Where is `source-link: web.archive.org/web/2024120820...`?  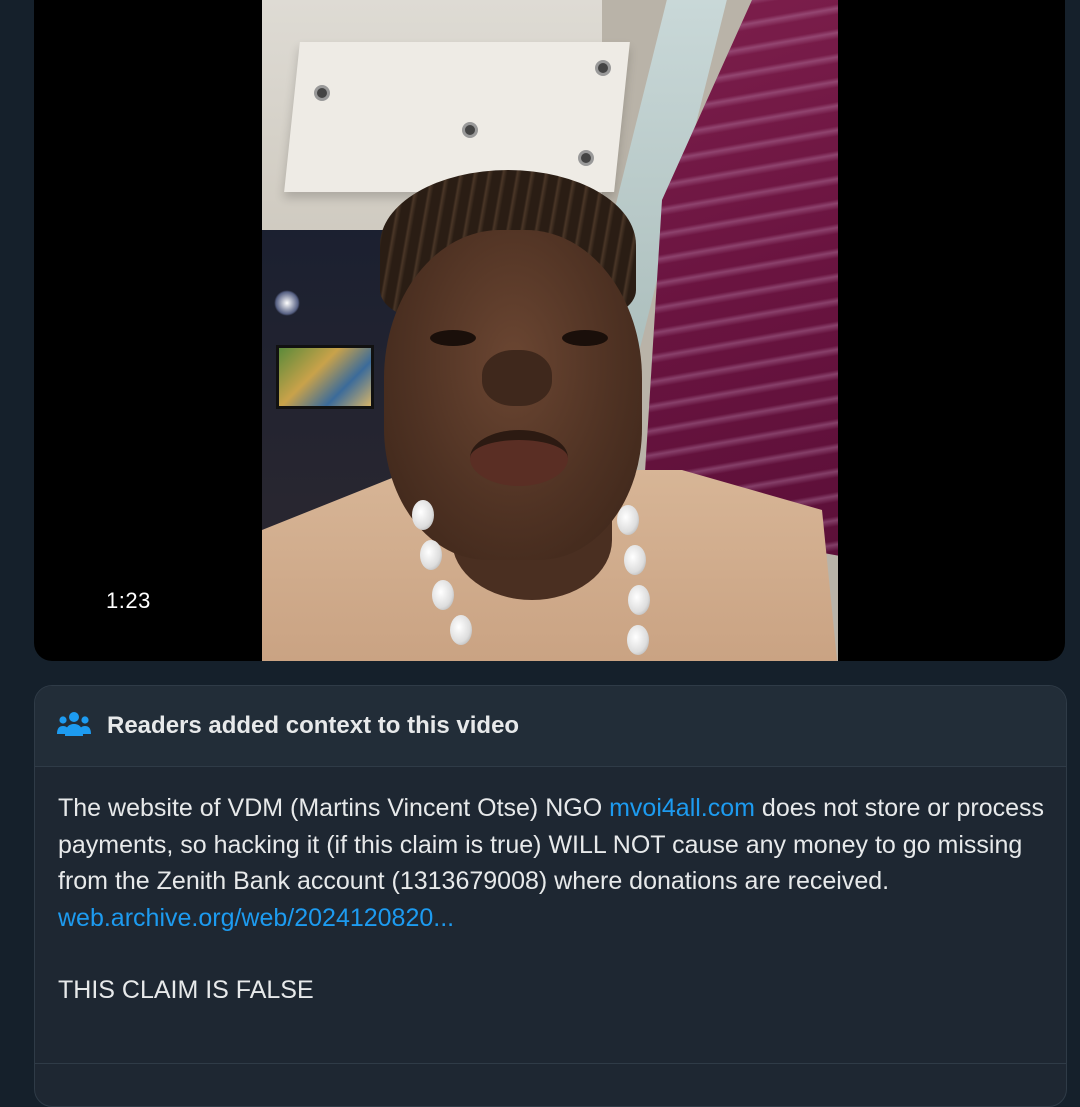 source-link: web.archive.org/web/2024120820... is located at coordinates (553, 918).